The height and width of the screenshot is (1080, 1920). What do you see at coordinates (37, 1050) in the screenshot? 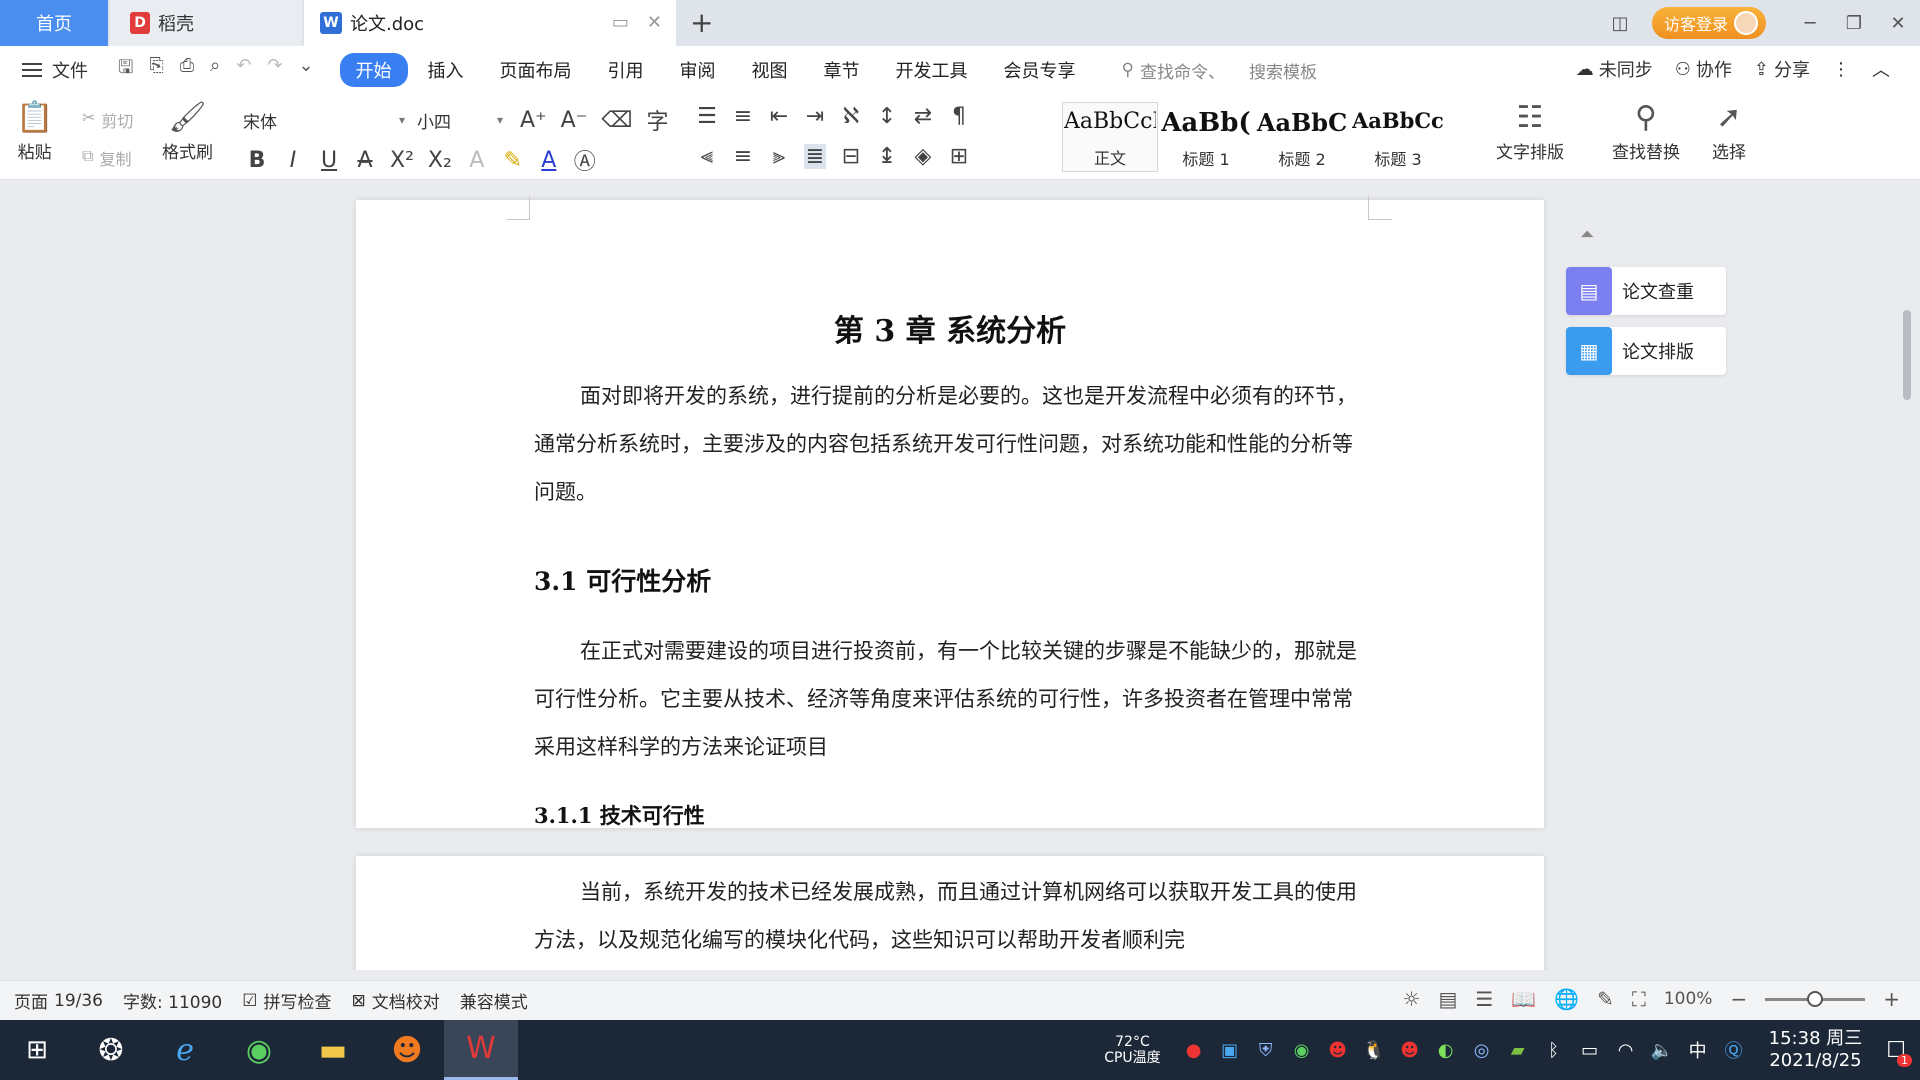
I see `windows-start-icon: ⊞` at bounding box center [37, 1050].